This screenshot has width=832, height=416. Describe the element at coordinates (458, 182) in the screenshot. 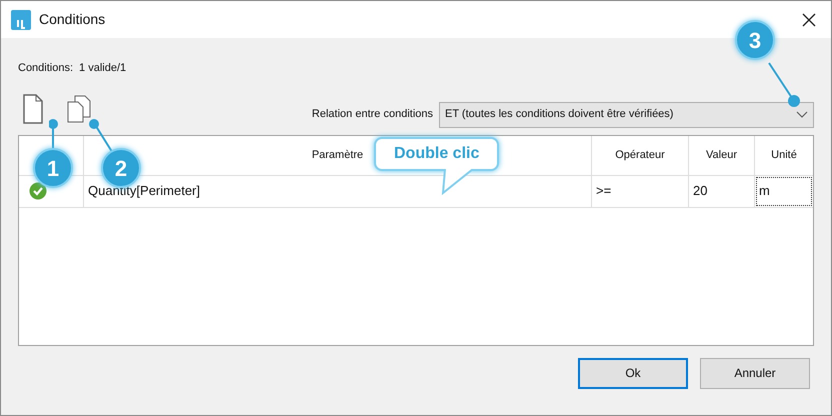

I see `tooltip-tail-icon` at that location.